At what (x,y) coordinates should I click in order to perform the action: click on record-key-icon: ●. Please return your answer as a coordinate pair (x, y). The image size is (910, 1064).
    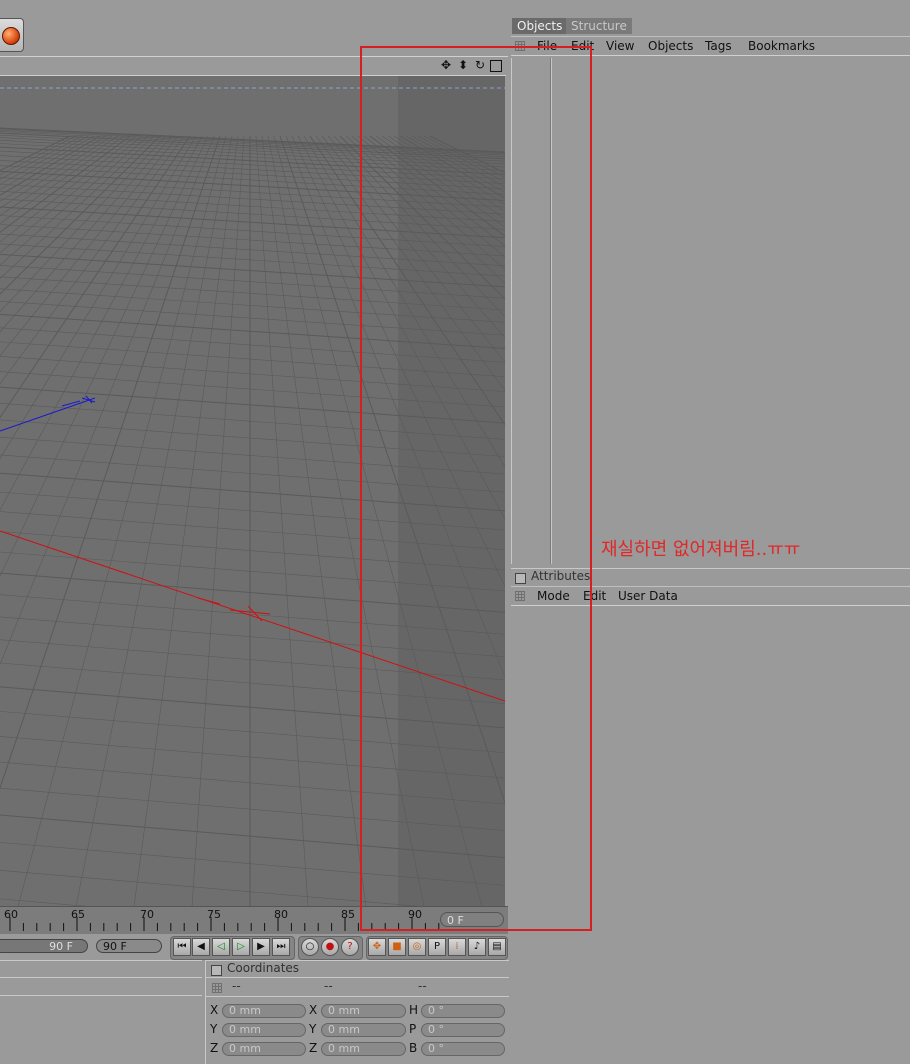
    Looking at the image, I should click on (330, 947).